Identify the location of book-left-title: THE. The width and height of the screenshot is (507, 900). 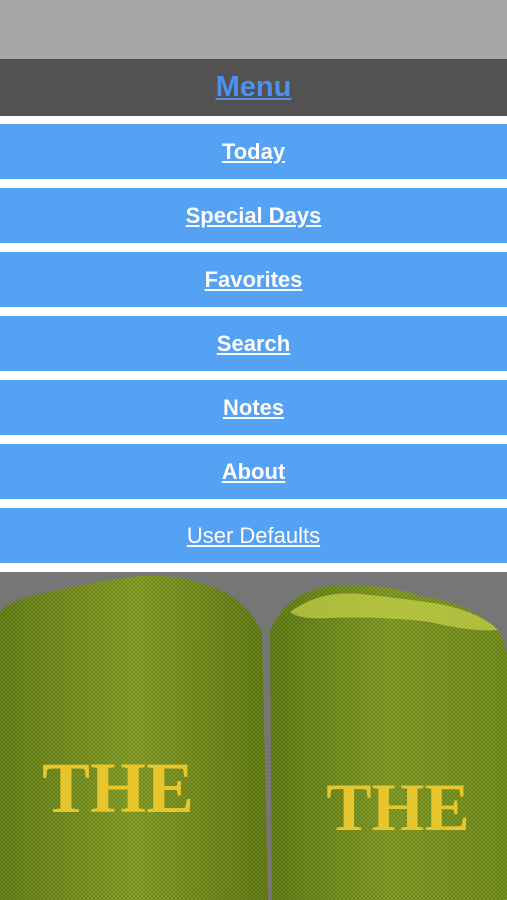
(118, 788).